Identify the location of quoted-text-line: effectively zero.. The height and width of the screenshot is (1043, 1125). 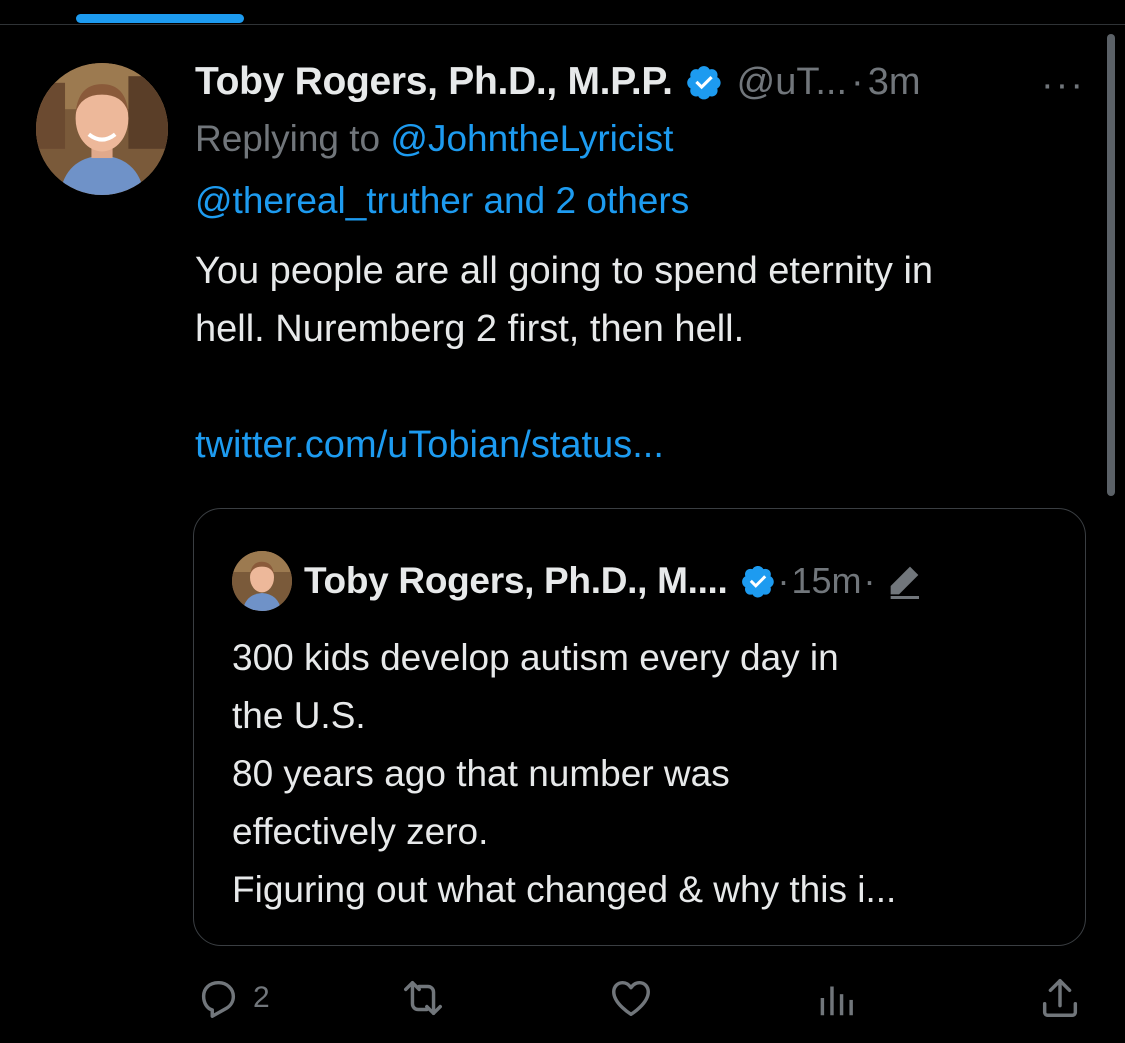
(360, 831).